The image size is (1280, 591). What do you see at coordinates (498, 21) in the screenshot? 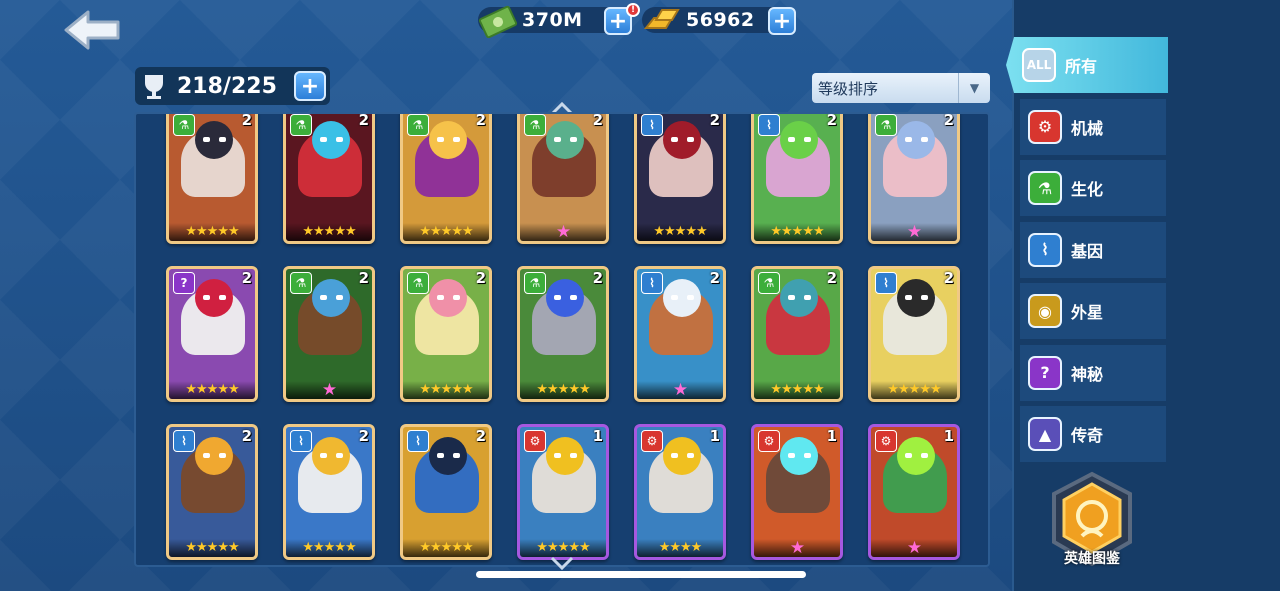
I see `cash-bundle-icon` at bounding box center [498, 21].